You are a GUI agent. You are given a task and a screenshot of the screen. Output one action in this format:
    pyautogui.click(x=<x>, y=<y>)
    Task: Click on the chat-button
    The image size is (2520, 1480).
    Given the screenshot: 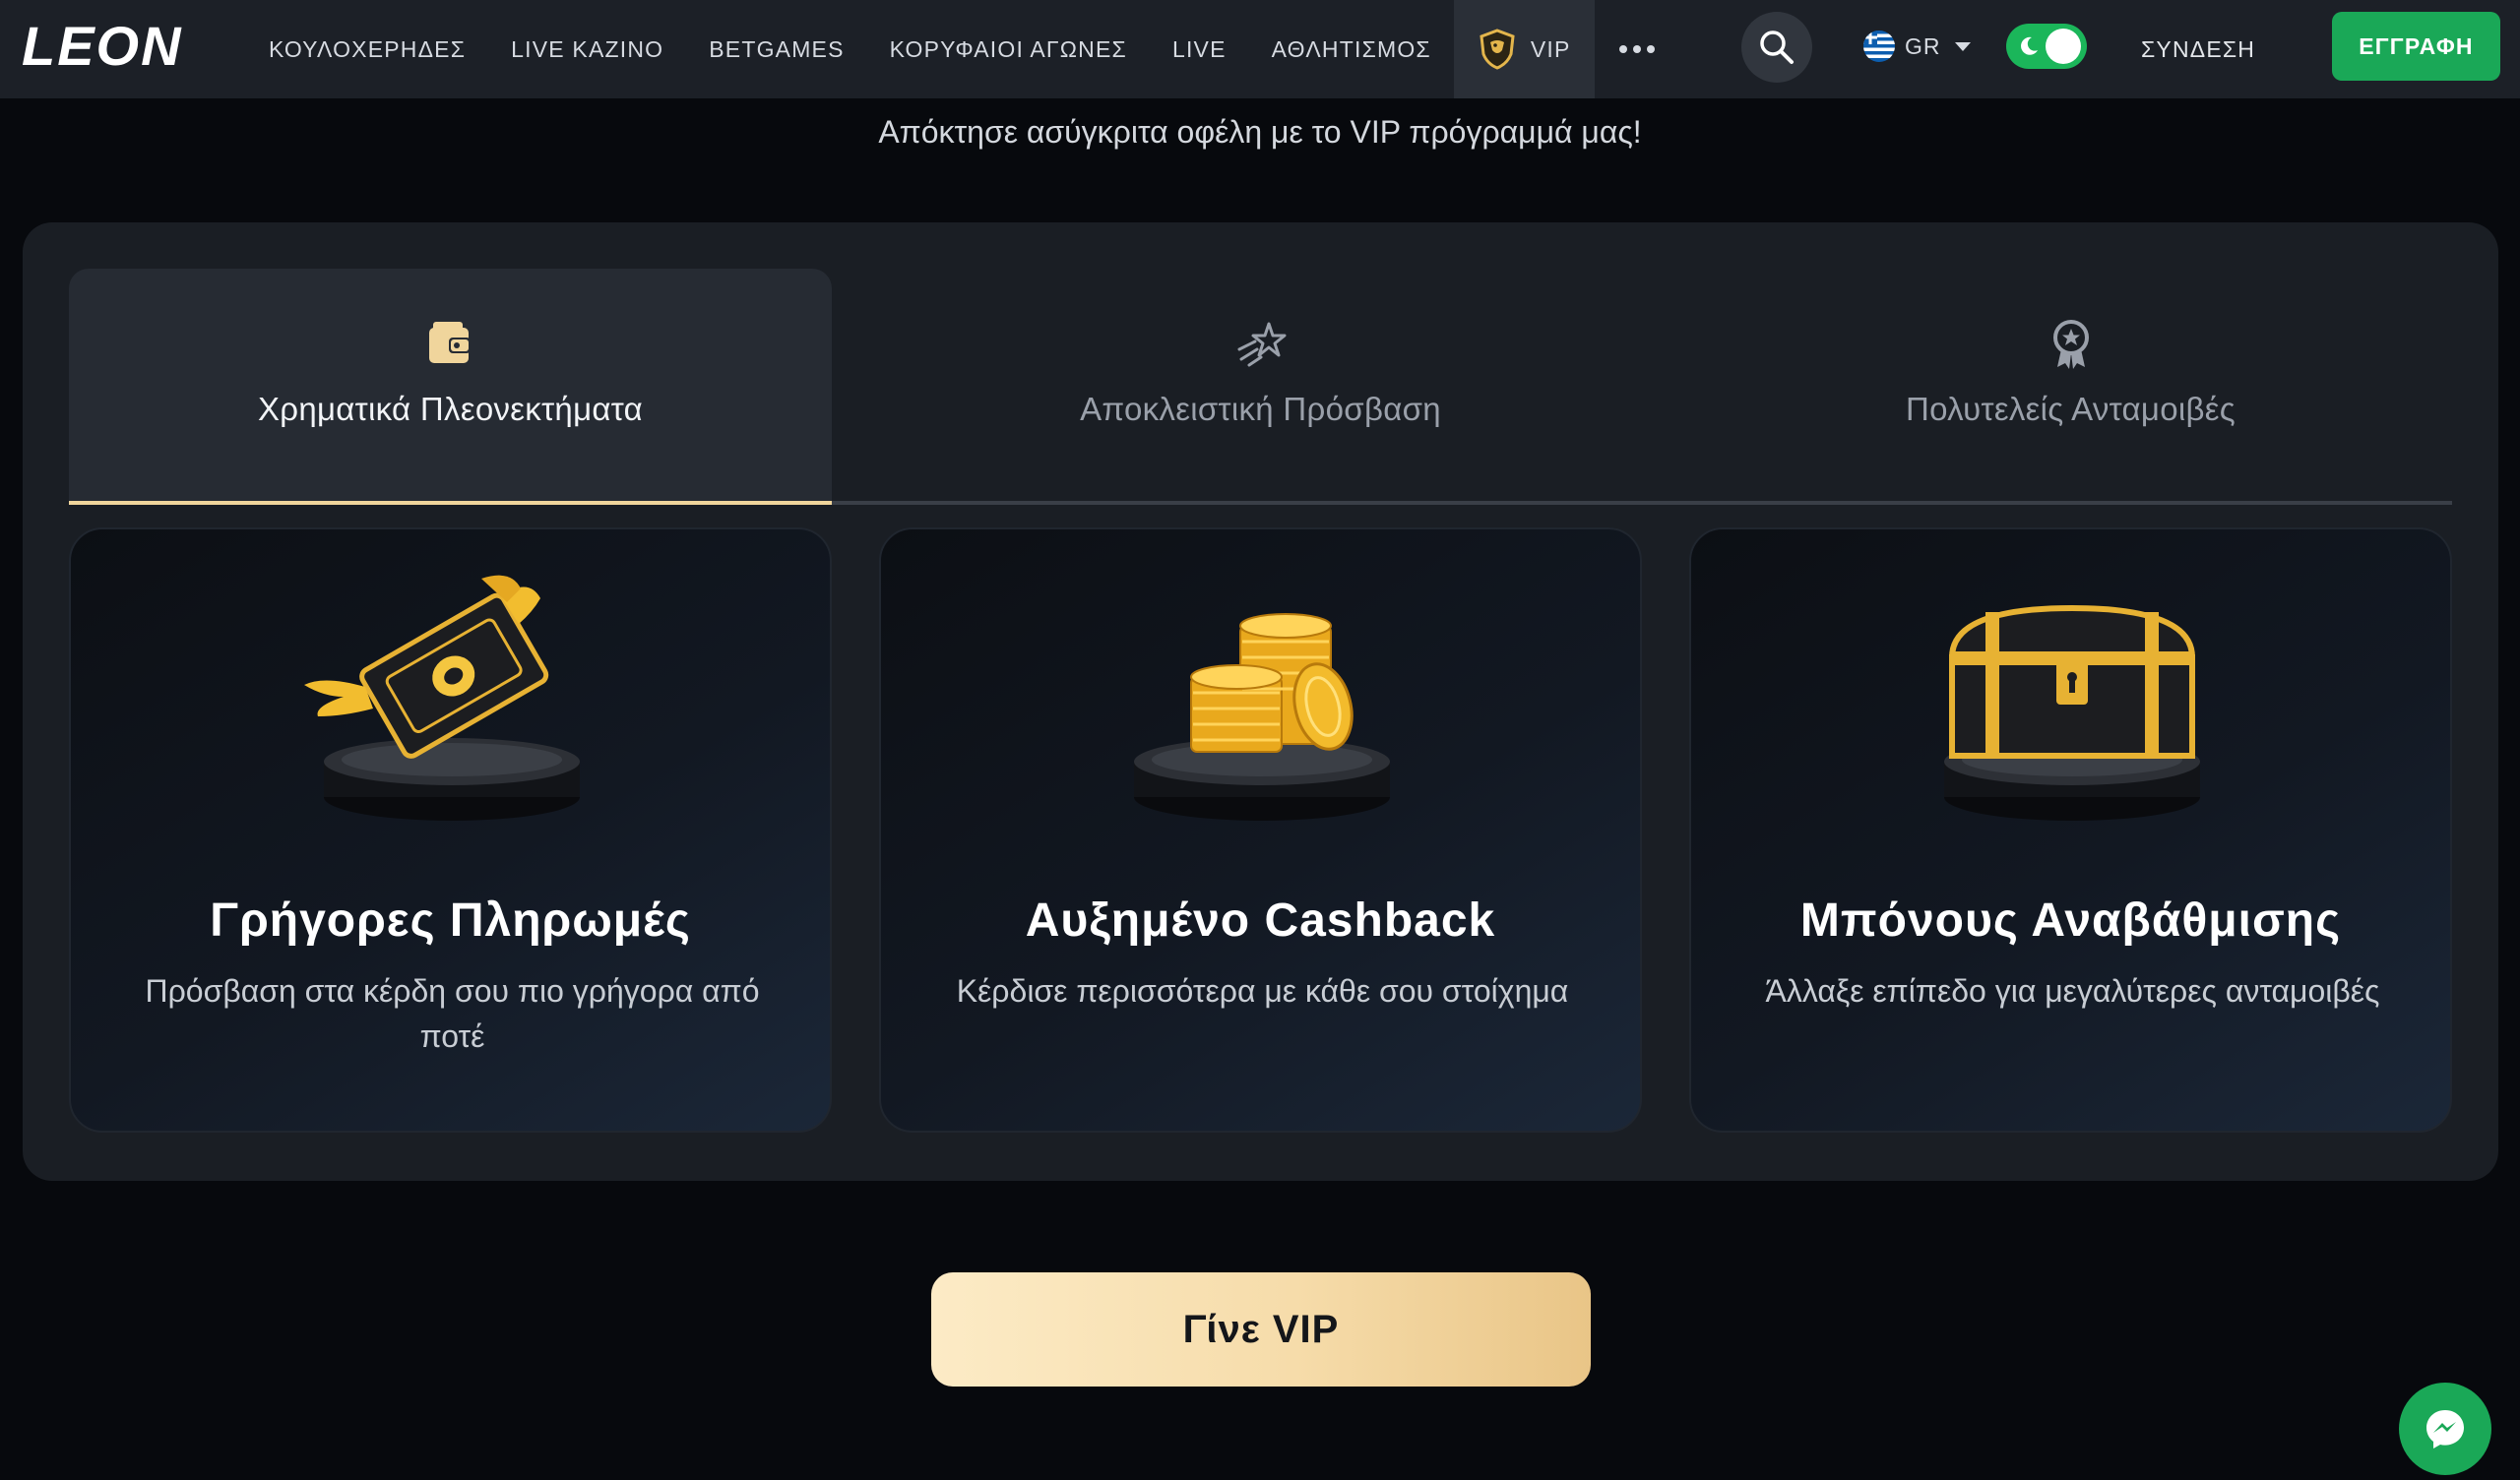 What is the action you would take?
    pyautogui.click(x=2445, y=1429)
    